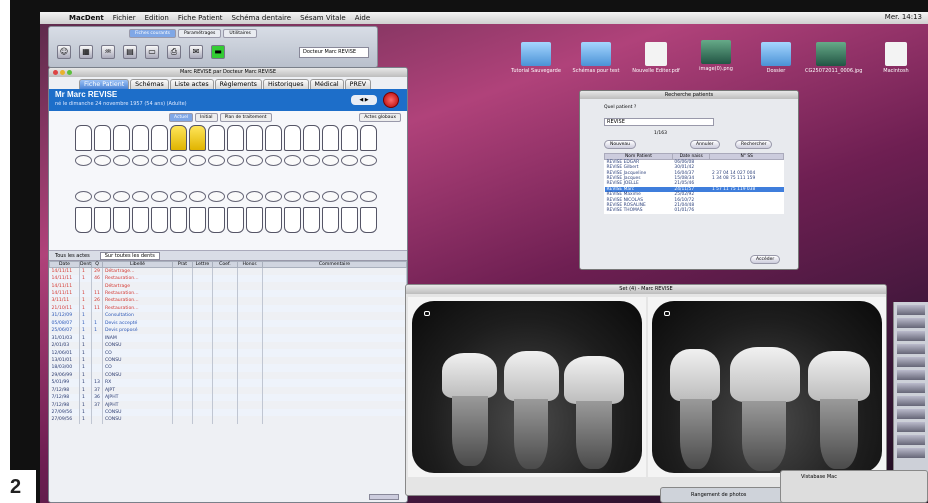  I want to click on table-row: 13/01/01 1 CONSU, so click(228, 360).